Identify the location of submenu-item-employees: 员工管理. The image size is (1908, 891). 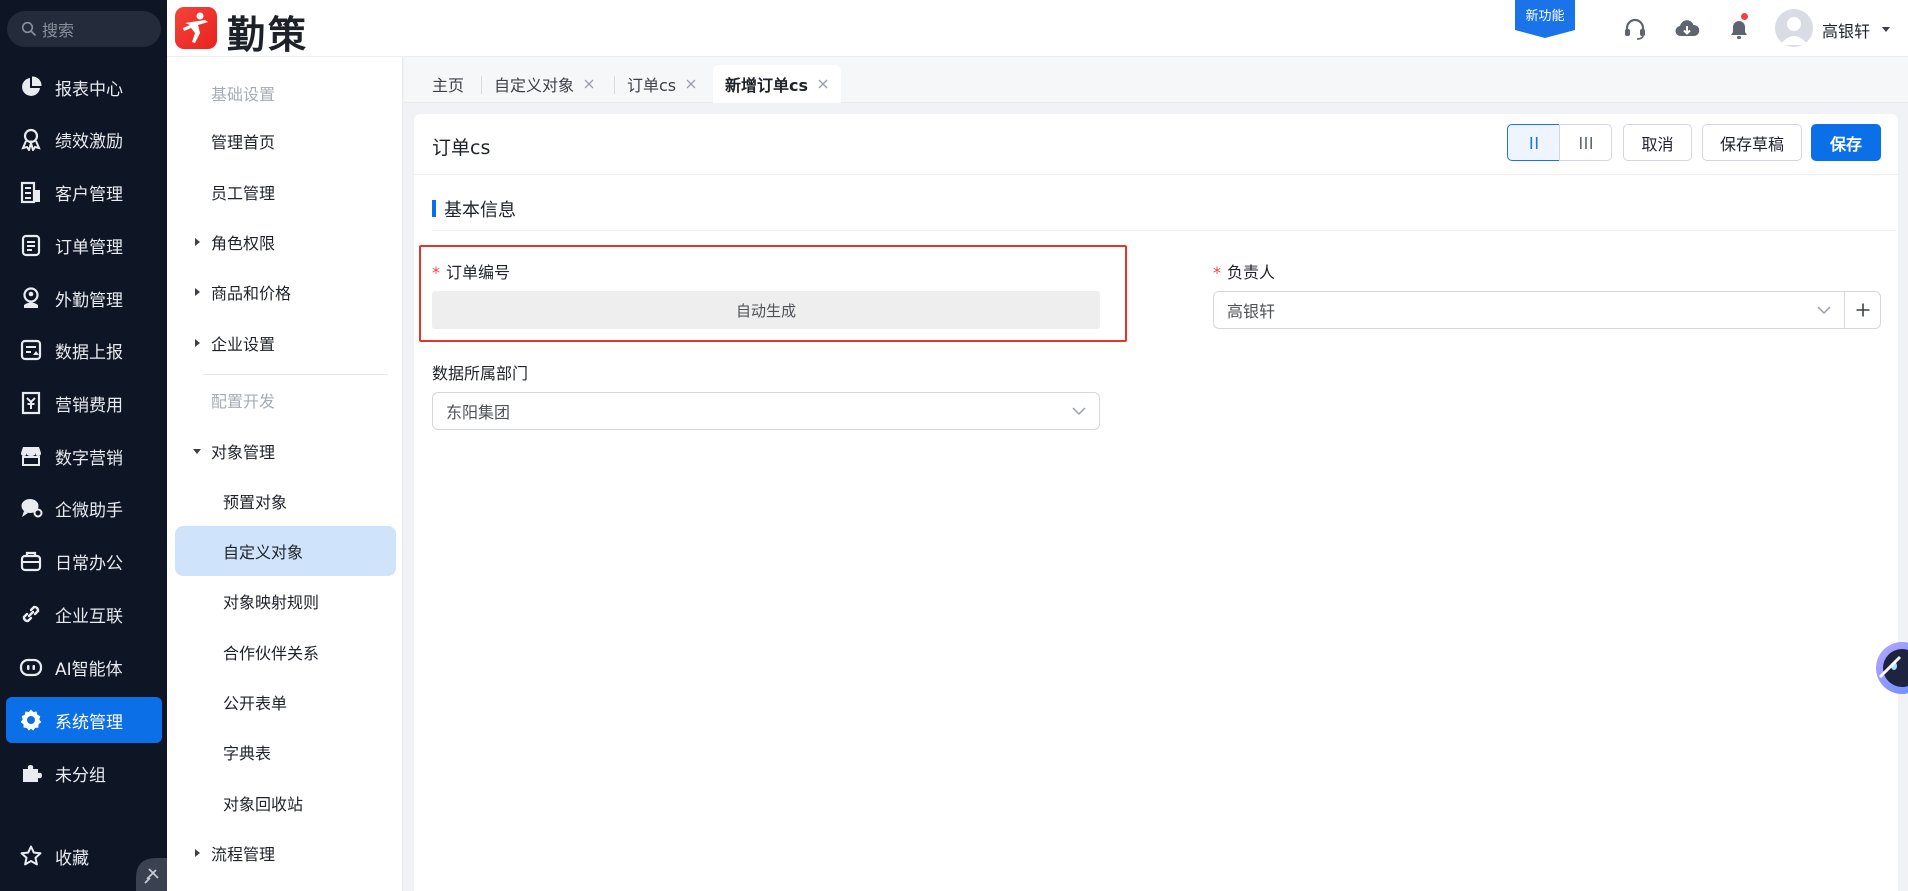
(285, 192).